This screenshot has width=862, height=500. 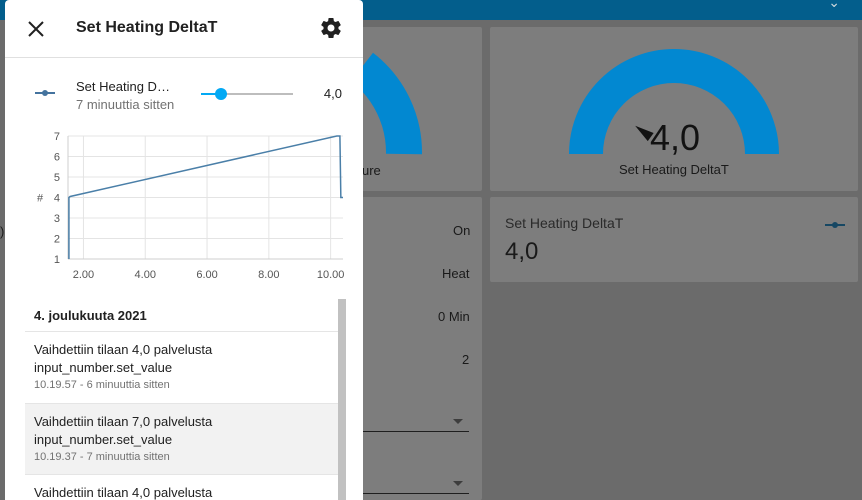 What do you see at coordinates (57, 219) in the screenshot?
I see `y-tick-label: 3` at bounding box center [57, 219].